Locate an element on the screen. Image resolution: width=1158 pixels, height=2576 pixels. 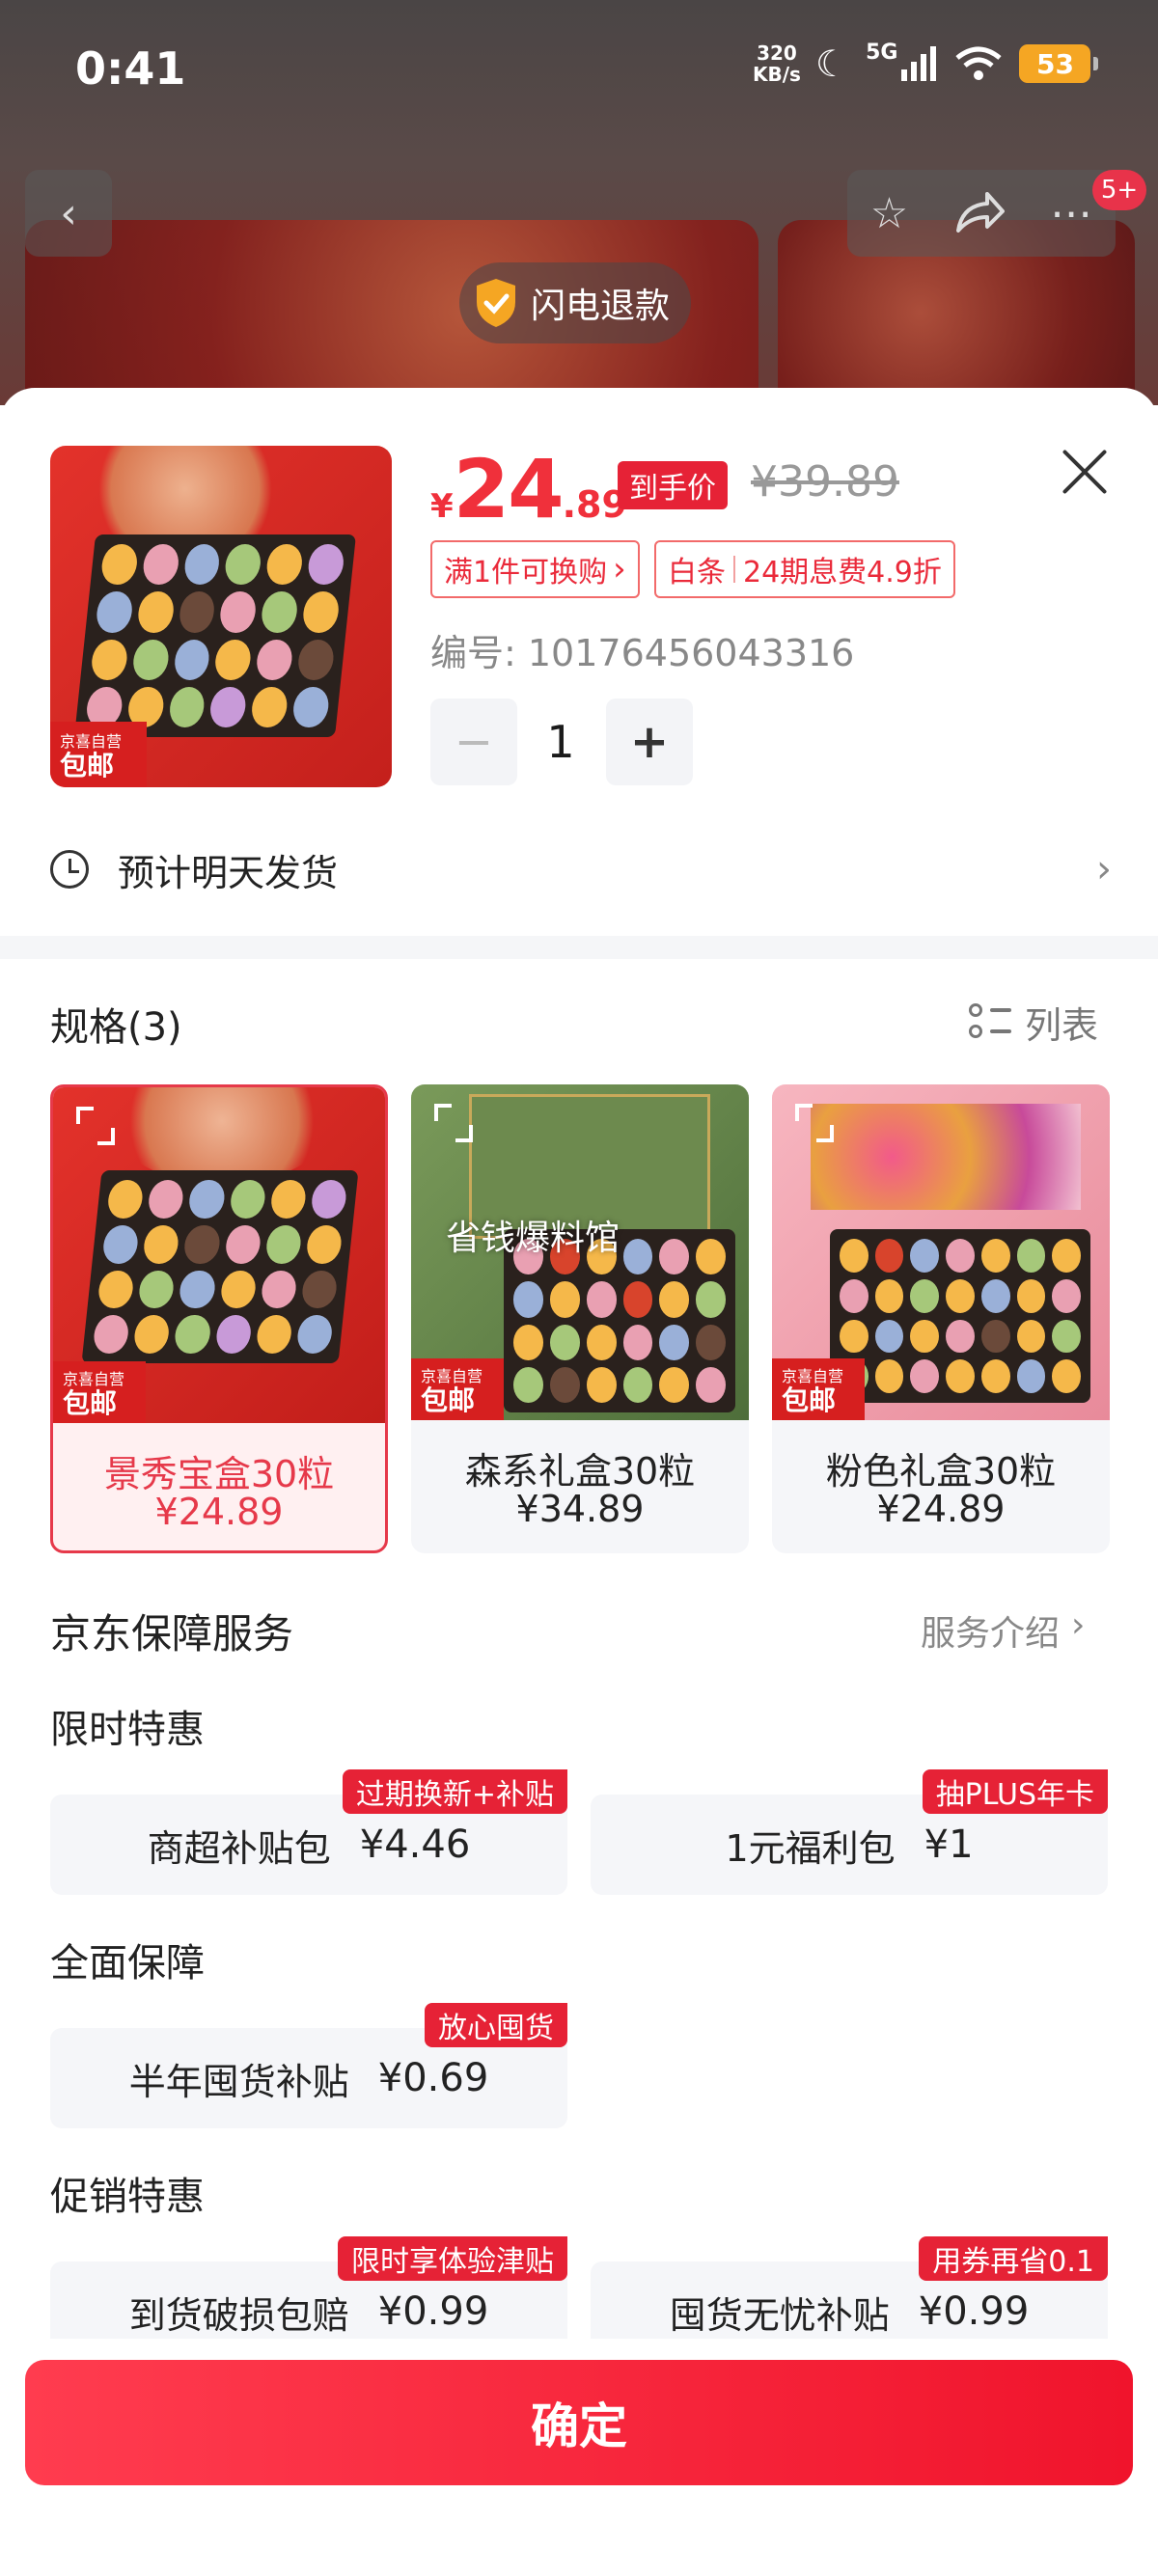
price-integer: 24 is located at coordinates (509, 489).